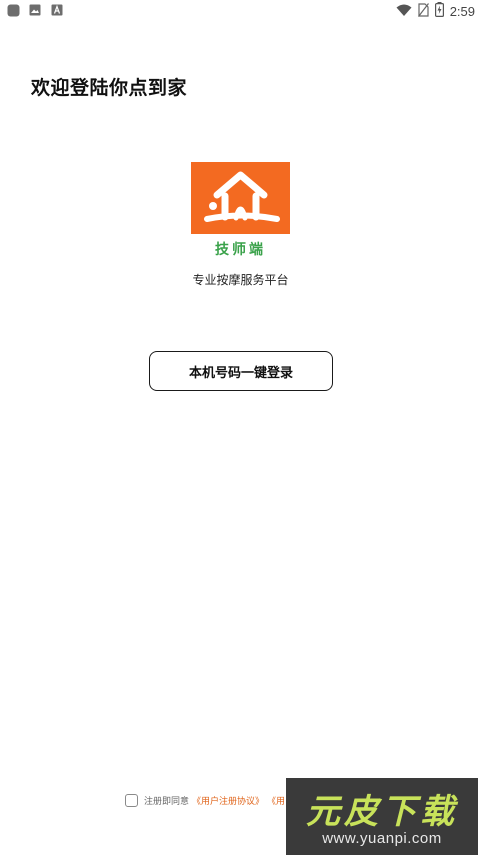 The height and width of the screenshot is (855, 481). Describe the element at coordinates (13, 10) in the screenshot. I see `app-icon` at that location.